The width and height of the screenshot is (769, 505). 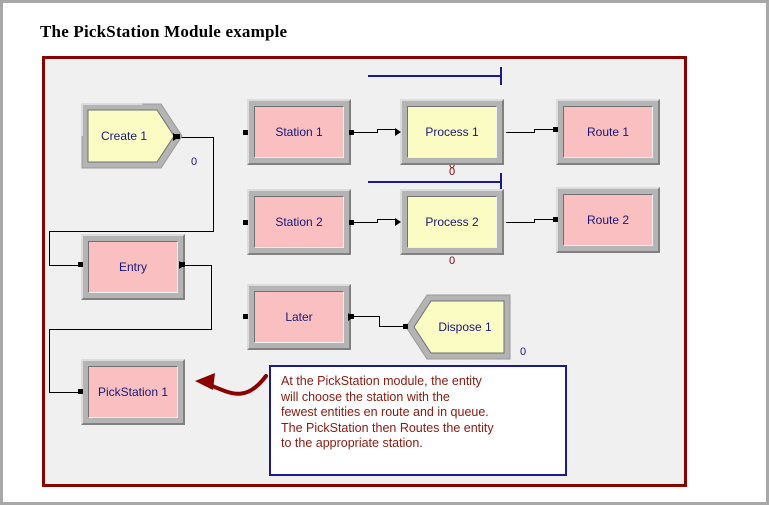 What do you see at coordinates (65, 265) in the screenshot?
I see `wire-create-to-entry-seg5` at bounding box center [65, 265].